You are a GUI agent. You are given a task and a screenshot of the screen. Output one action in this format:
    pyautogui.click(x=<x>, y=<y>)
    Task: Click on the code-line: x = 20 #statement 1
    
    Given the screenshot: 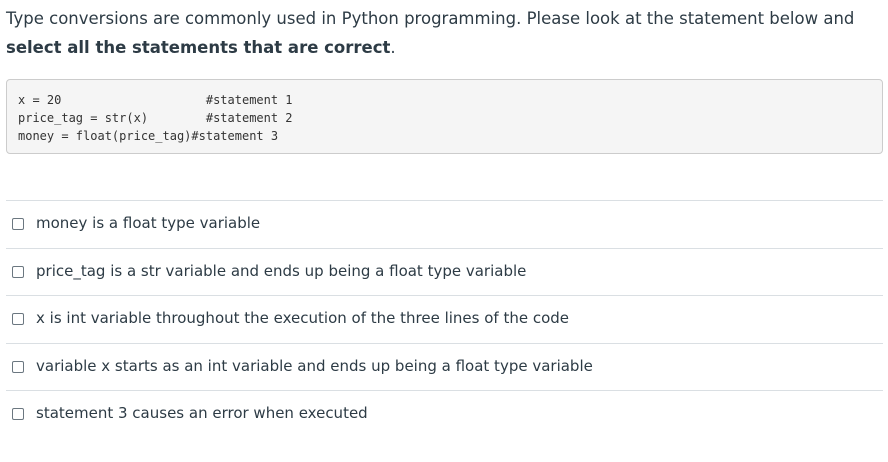 What is the action you would take?
    pyautogui.click(x=155, y=100)
    